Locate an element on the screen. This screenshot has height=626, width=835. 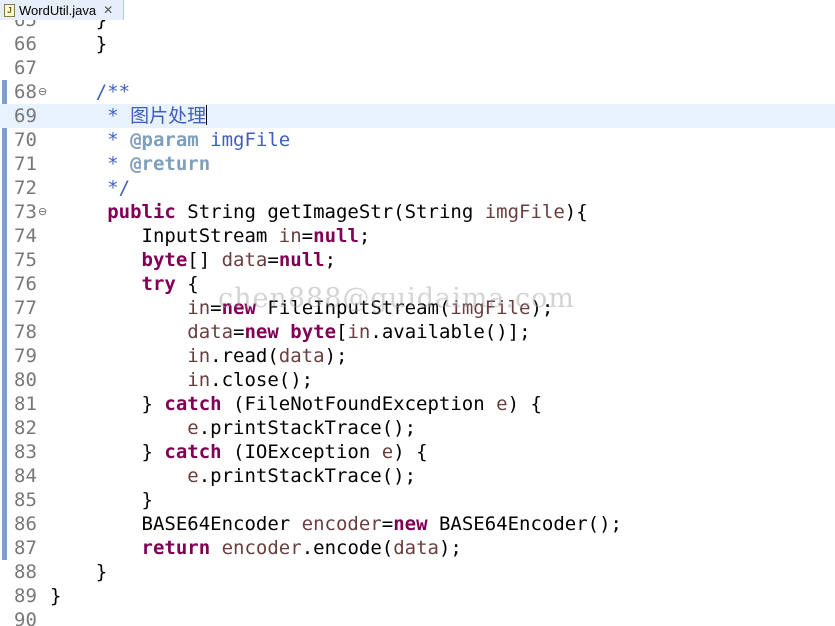
code-line: 70 * @param imgFile is located at coordinates (417, 140).